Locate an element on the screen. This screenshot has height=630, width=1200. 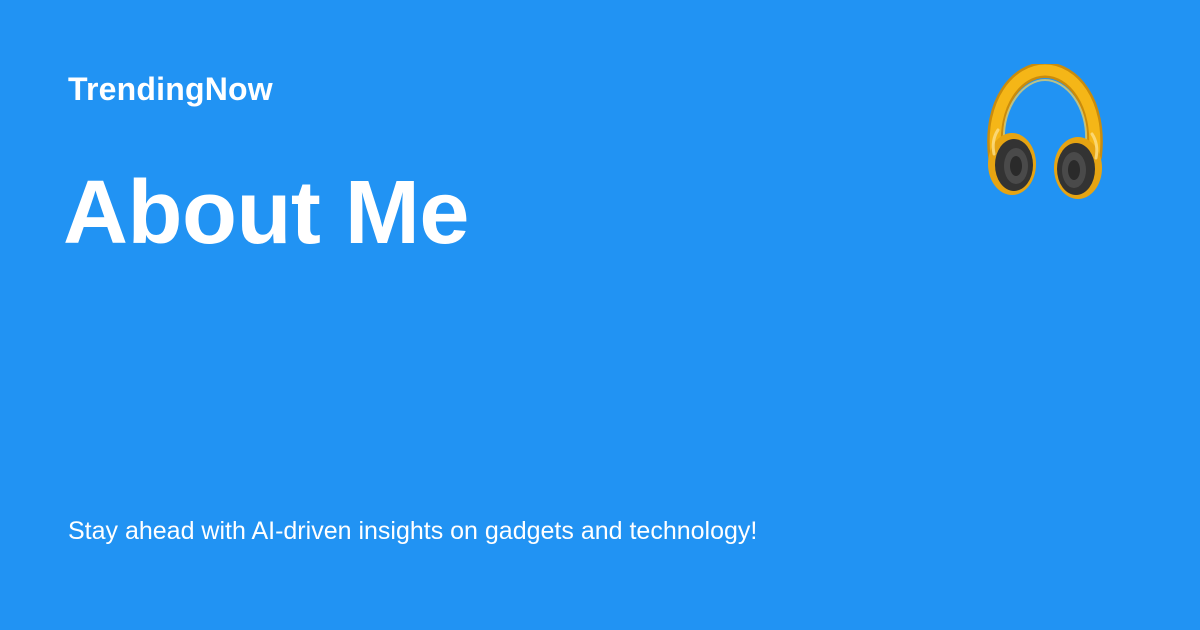
headphones-icon is located at coordinates (1045, 131).